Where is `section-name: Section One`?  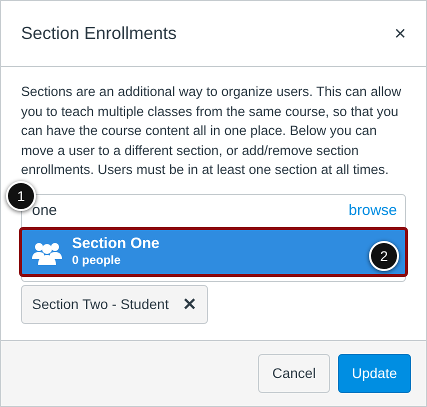 section-name: Section One is located at coordinates (116, 244).